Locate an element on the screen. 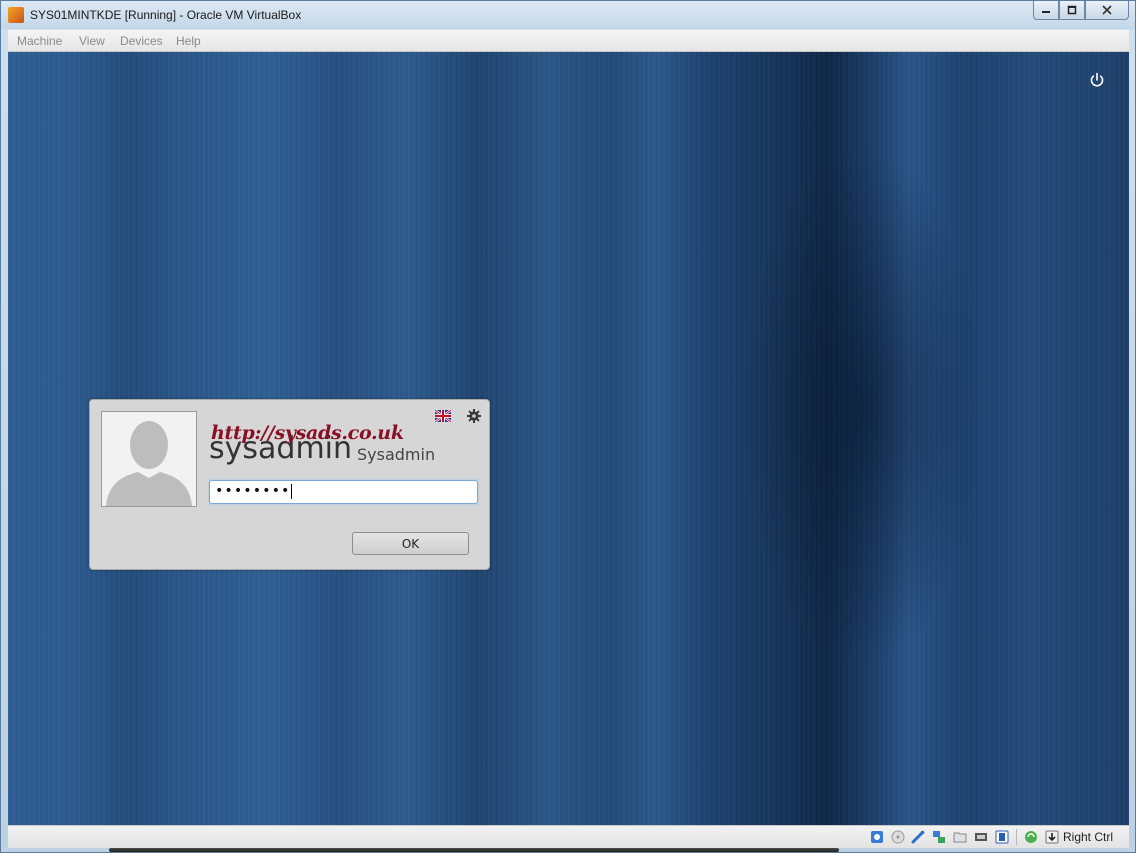 The image size is (1136, 853). maximize-icon is located at coordinates (1072, 10).